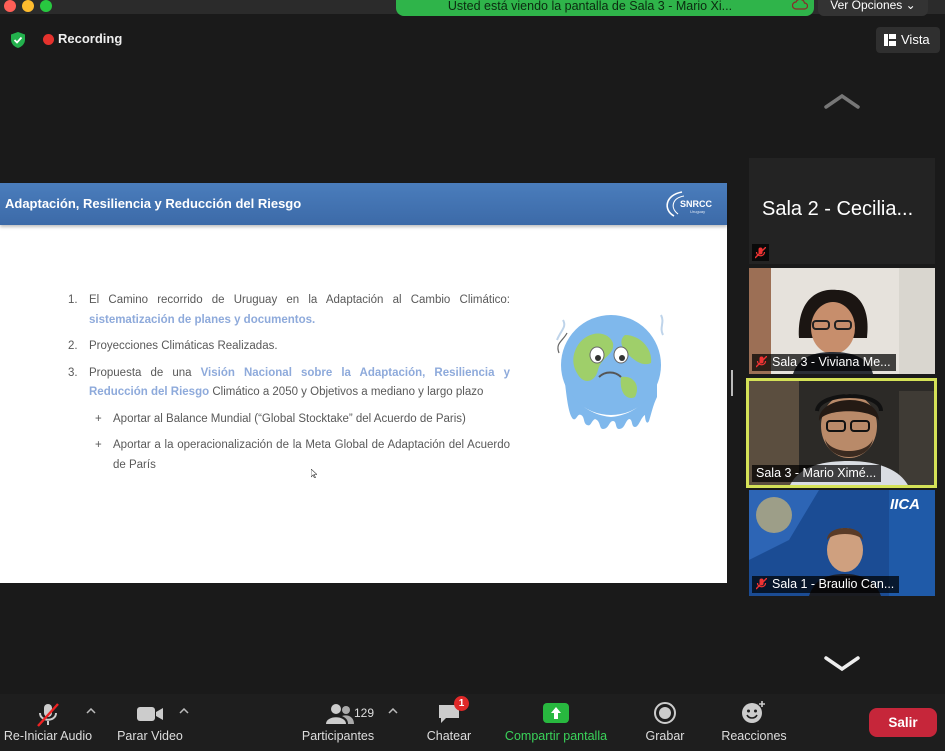  What do you see at coordinates (753, 712) in the screenshot?
I see `emoji-reaction-icon` at bounding box center [753, 712].